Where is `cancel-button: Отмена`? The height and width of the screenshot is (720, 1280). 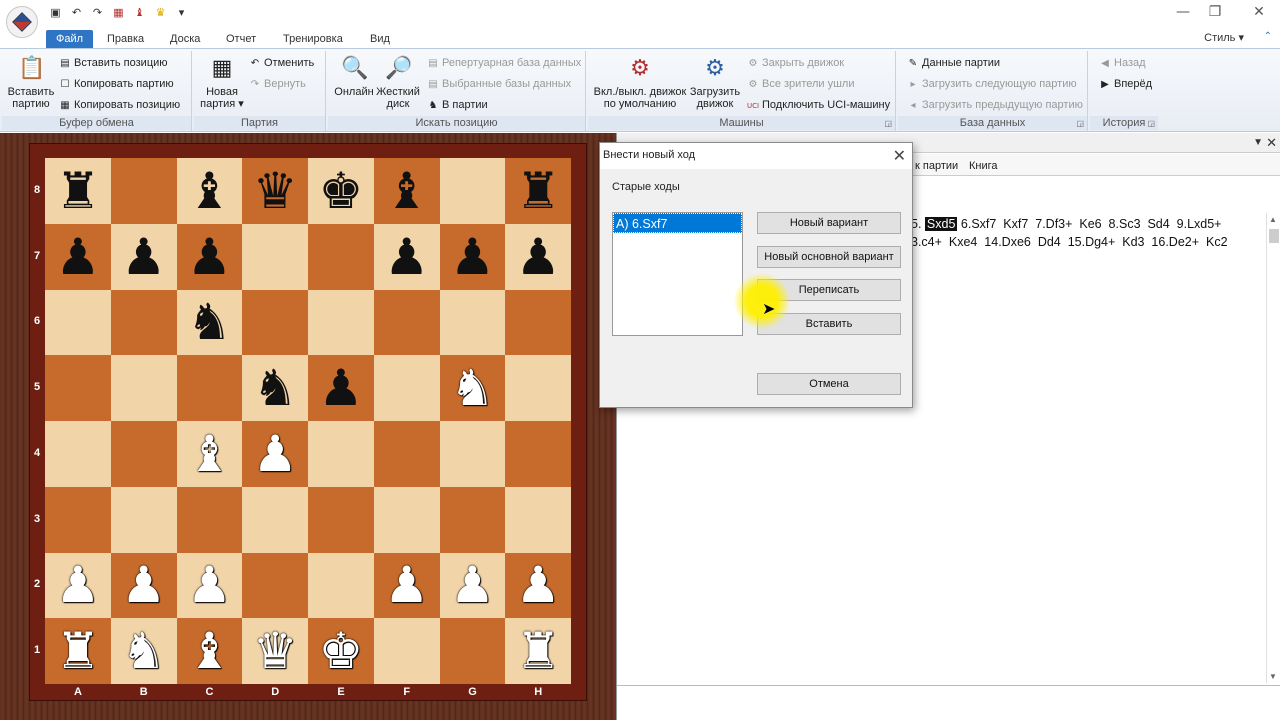 cancel-button: Отмена is located at coordinates (829, 384).